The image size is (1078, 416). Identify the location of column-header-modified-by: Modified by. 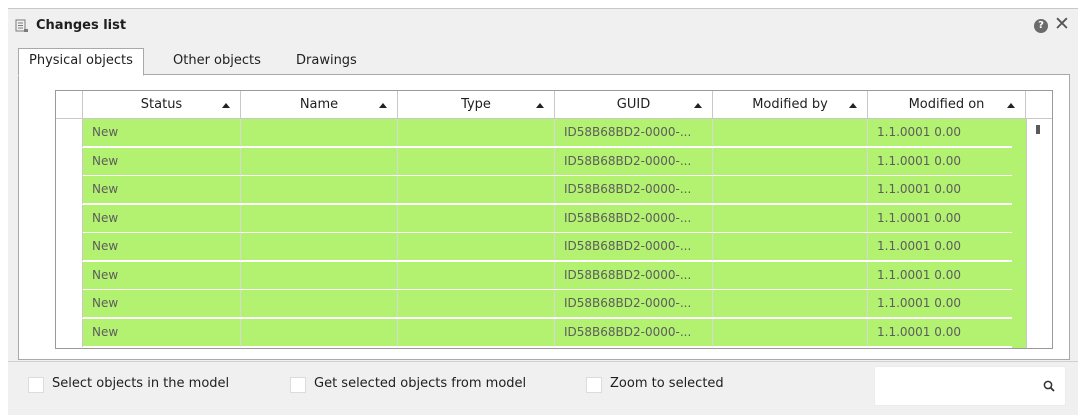
(790, 104).